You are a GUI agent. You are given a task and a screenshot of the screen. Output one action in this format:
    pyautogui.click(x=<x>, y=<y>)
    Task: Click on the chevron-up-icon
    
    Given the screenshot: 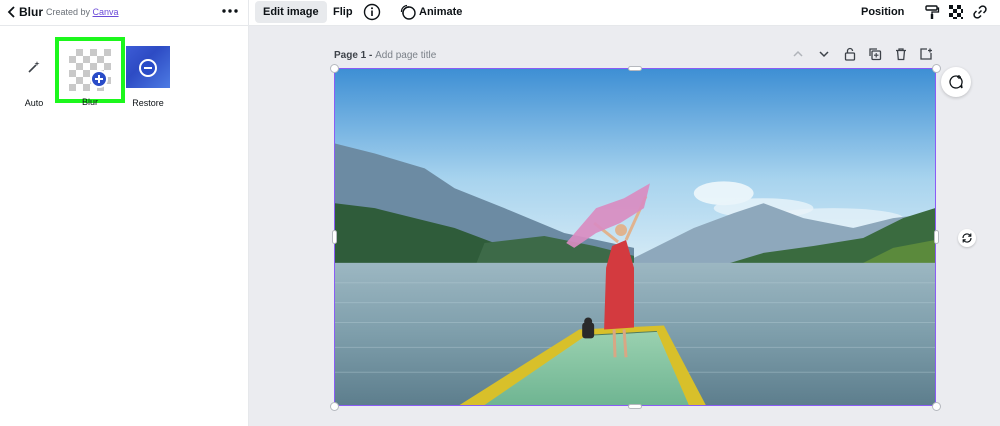 What is the action you would take?
    pyautogui.click(x=798, y=54)
    